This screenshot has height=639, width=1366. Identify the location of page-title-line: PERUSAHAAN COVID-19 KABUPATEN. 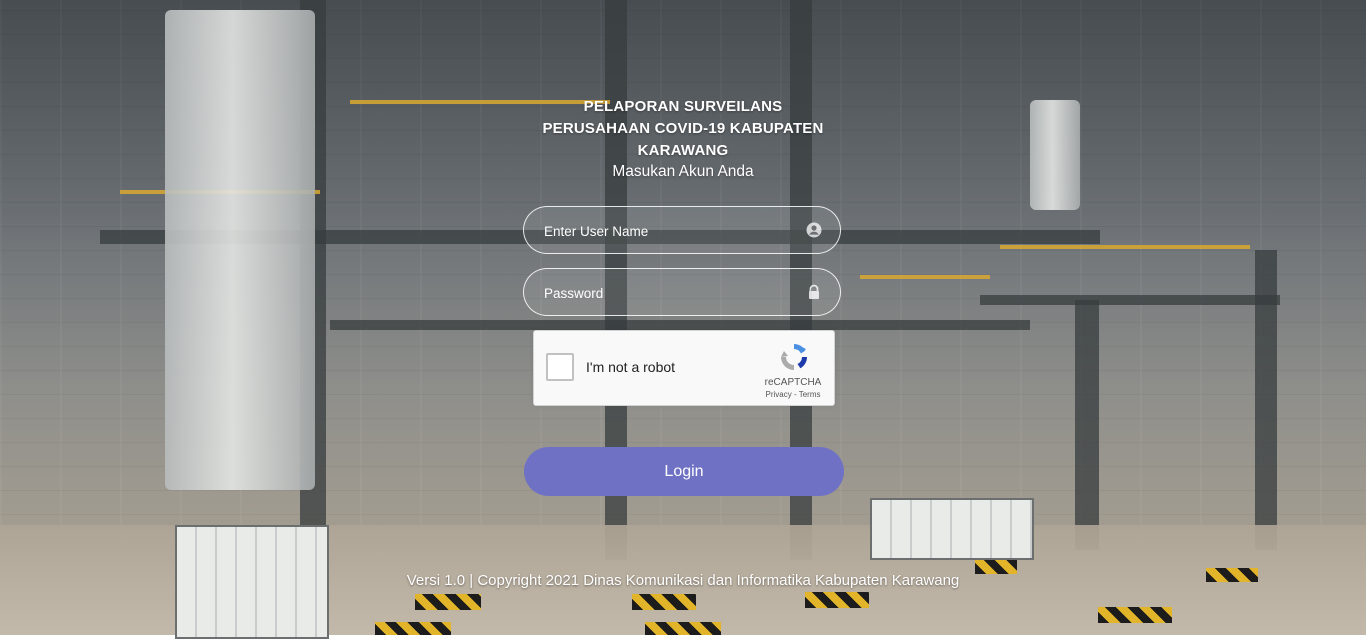
(683, 128).